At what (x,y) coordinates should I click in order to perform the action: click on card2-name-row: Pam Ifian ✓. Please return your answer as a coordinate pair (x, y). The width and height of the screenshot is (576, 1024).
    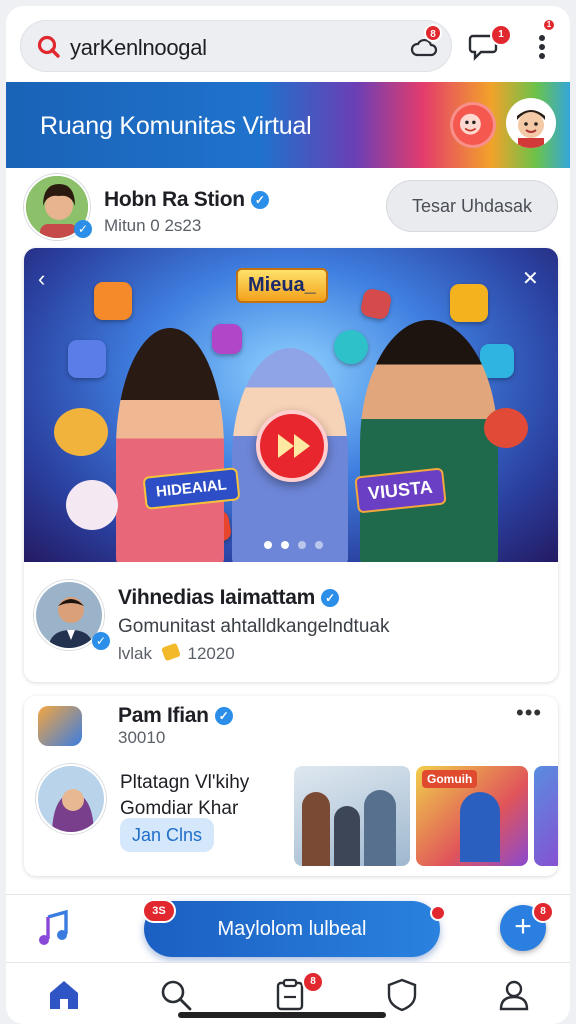
    Looking at the image, I should click on (175, 716).